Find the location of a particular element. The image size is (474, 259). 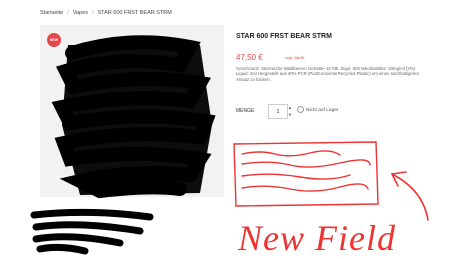

breadcrumb: Startseite / Vapes / STAR 600 FRST BEAR STRM is located at coordinates (106, 13).